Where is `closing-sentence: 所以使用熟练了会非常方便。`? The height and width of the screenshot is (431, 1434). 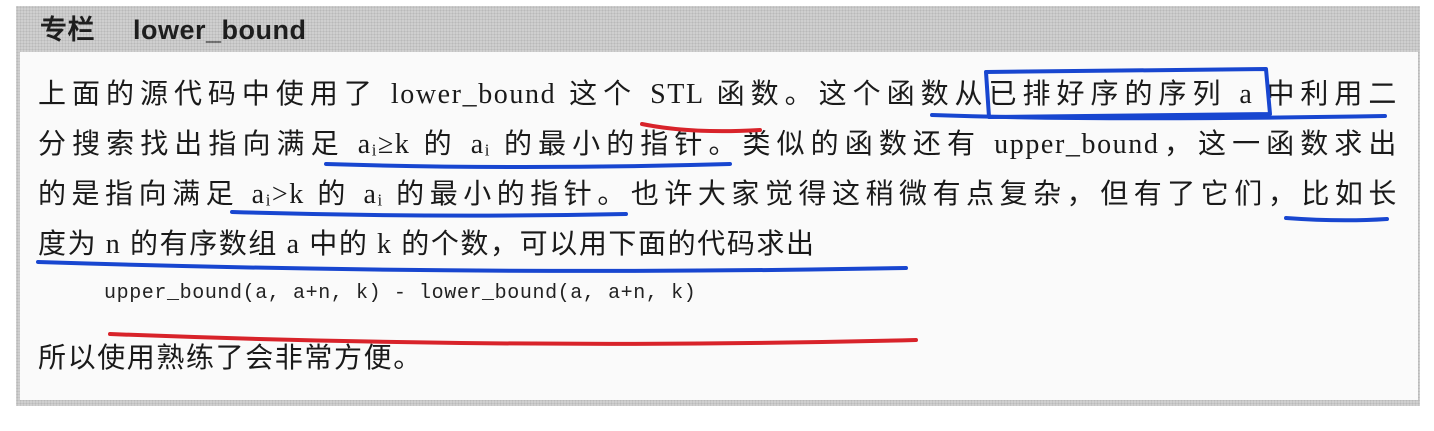
closing-sentence: 所以使用熟练了会非常方便。 is located at coordinates (230, 358).